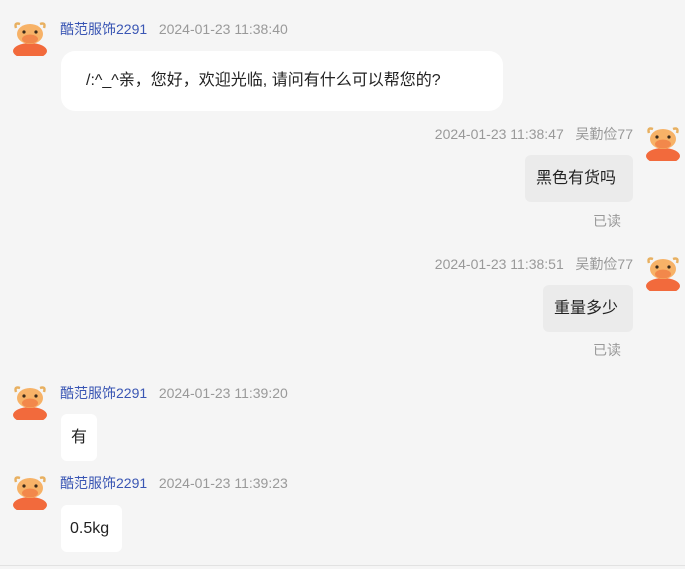 This screenshot has width=685, height=569. I want to click on message-bubble: /:^_^亲，您好，欢迎光临, 请问有什么可以帮您的?, so click(282, 81).